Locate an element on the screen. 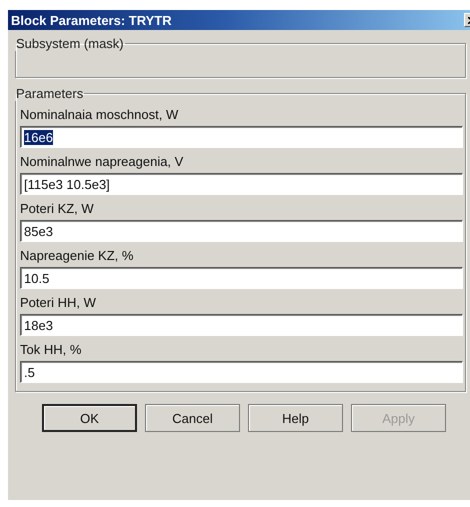 This screenshot has height=507, width=470. window-title: Block Parameters: TRYTR is located at coordinates (91, 20).